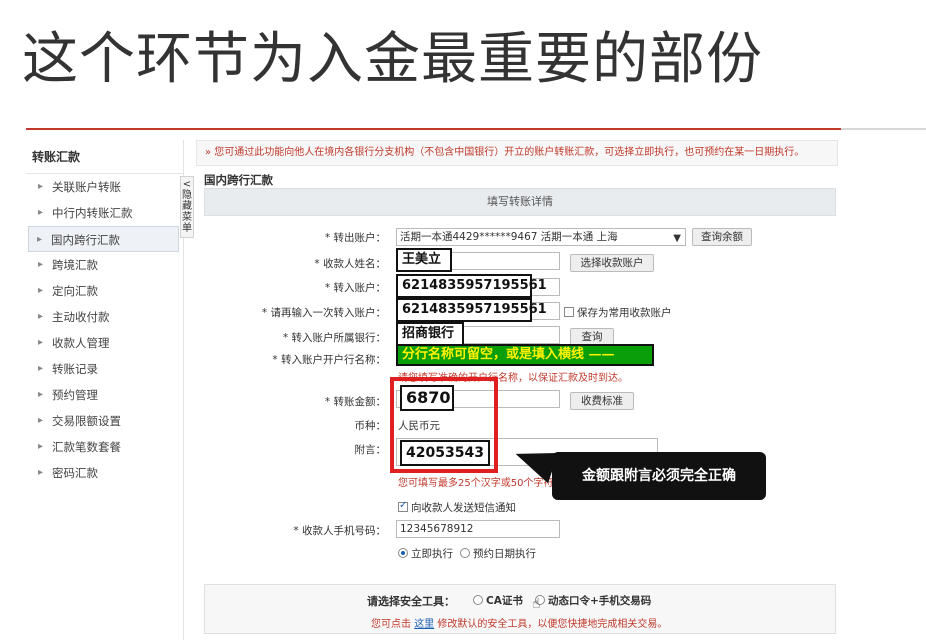  What do you see at coordinates (504, 601) in the screenshot?
I see `ca-label: CA证书` at bounding box center [504, 601].